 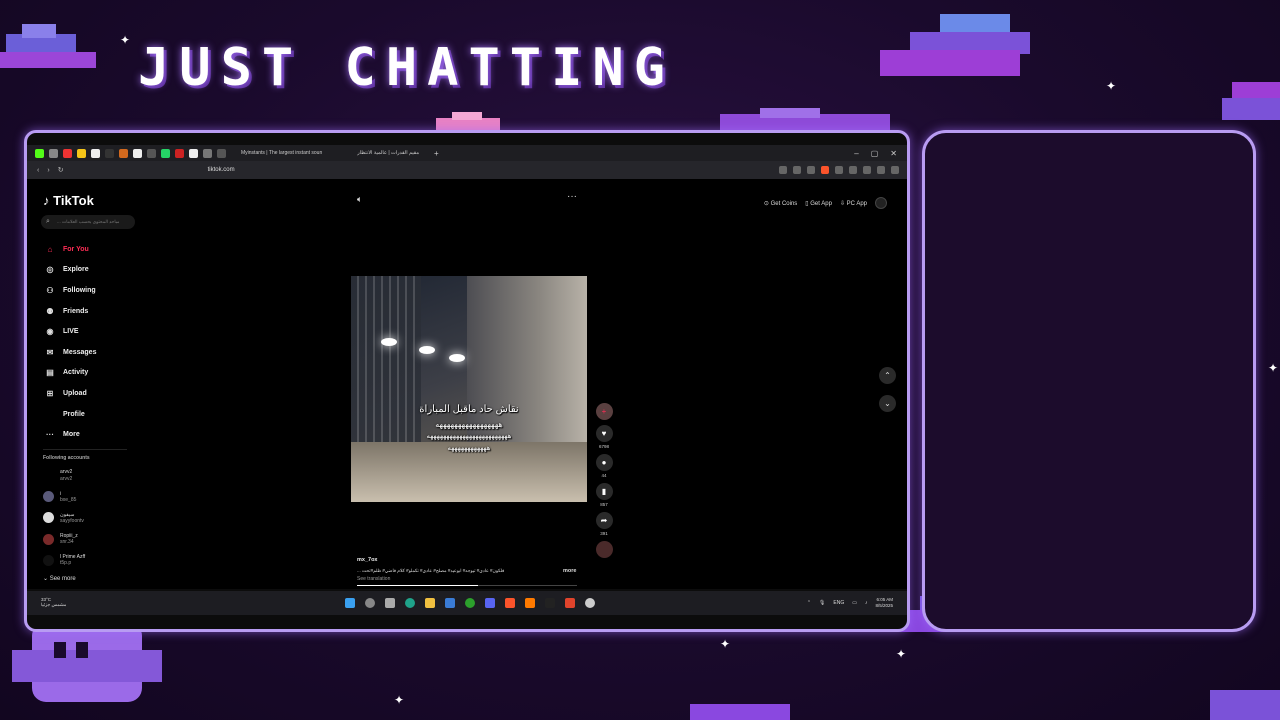 I want to click on previous-video-button: ⌃, so click(x=887, y=375).